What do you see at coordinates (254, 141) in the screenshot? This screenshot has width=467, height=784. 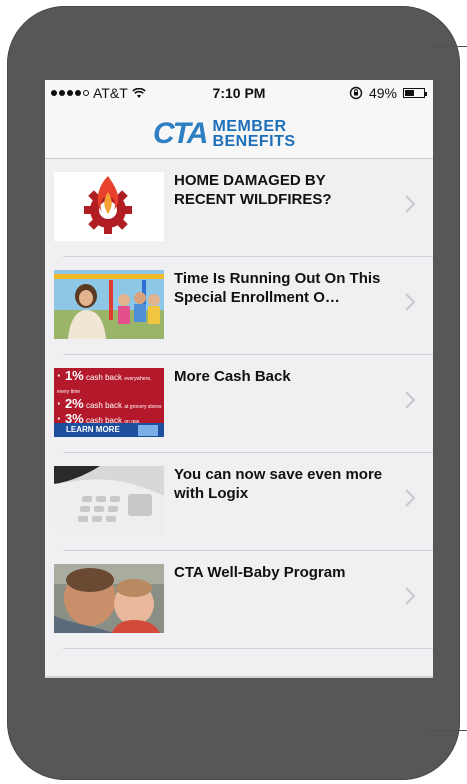 I see `logo-line-2: BENEFITS` at bounding box center [254, 141].